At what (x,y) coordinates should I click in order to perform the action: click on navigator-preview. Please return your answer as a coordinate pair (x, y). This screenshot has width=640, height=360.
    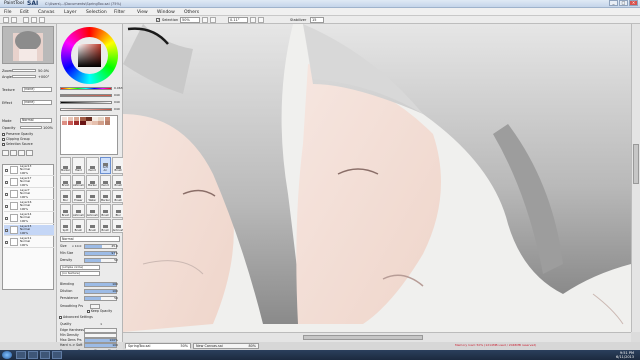
    Looking at the image, I should click on (28, 45).